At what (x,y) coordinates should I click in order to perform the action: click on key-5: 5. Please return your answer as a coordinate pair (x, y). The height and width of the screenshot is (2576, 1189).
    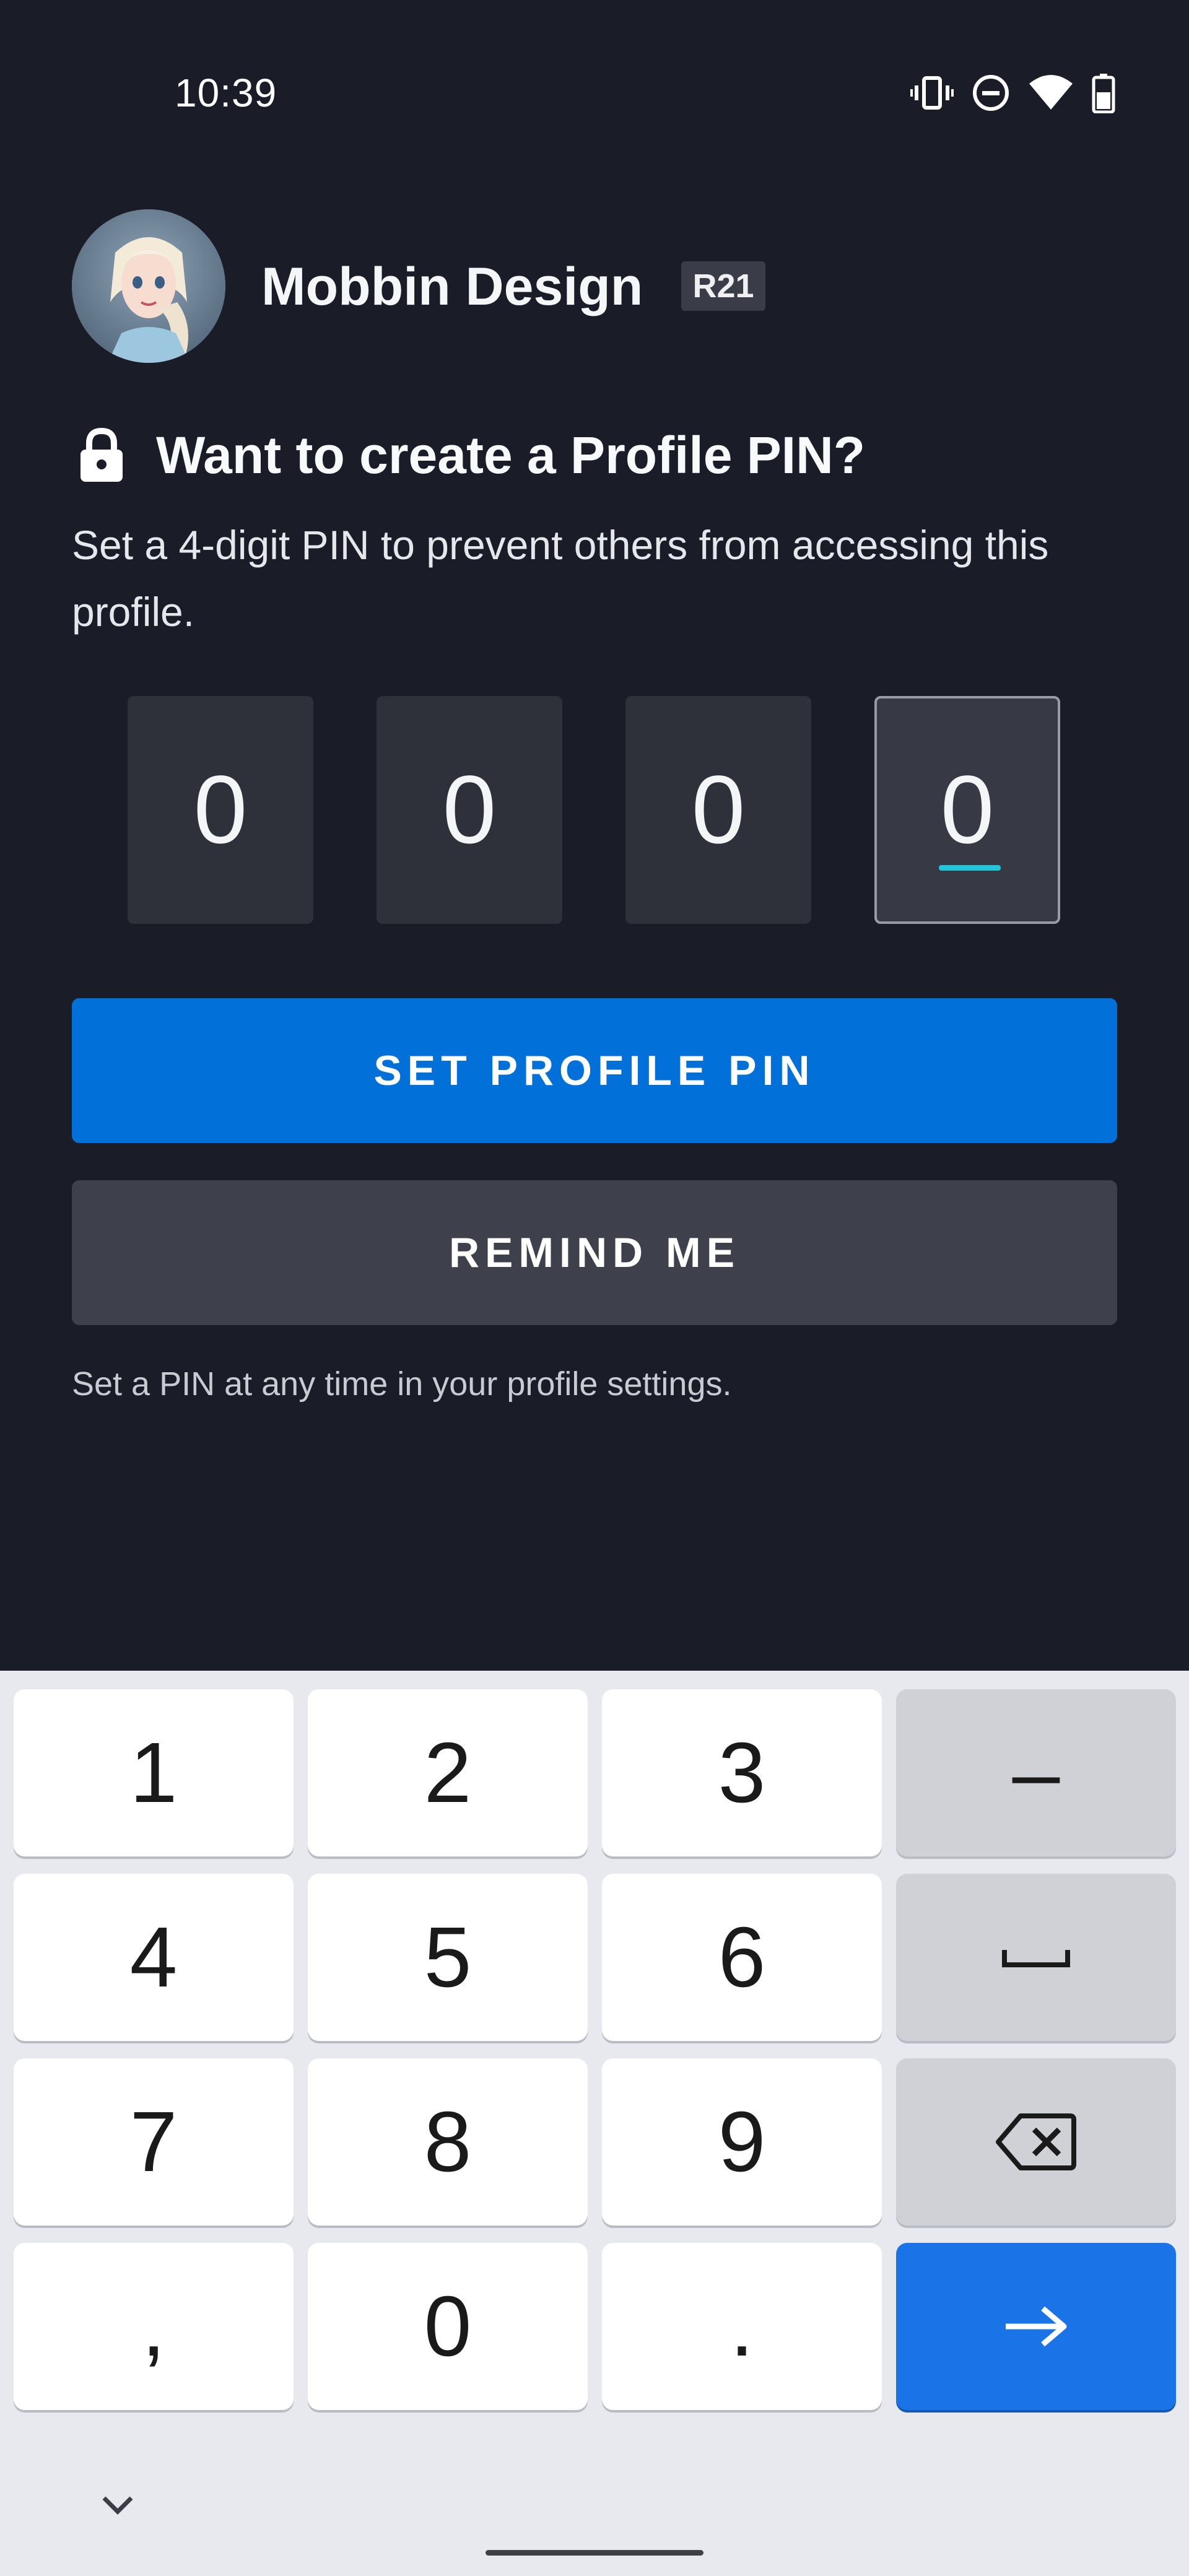
    Looking at the image, I should click on (448, 1957).